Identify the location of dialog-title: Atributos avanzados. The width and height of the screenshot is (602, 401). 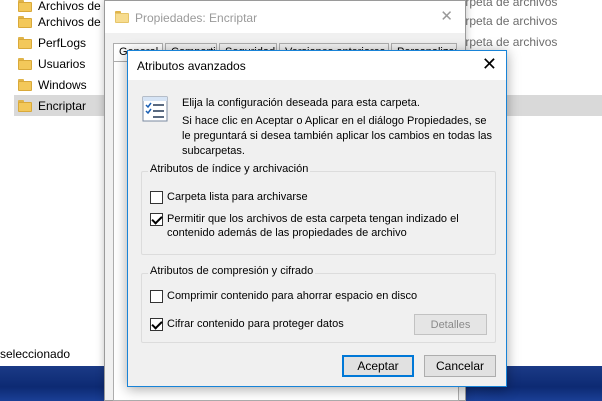
(191, 66).